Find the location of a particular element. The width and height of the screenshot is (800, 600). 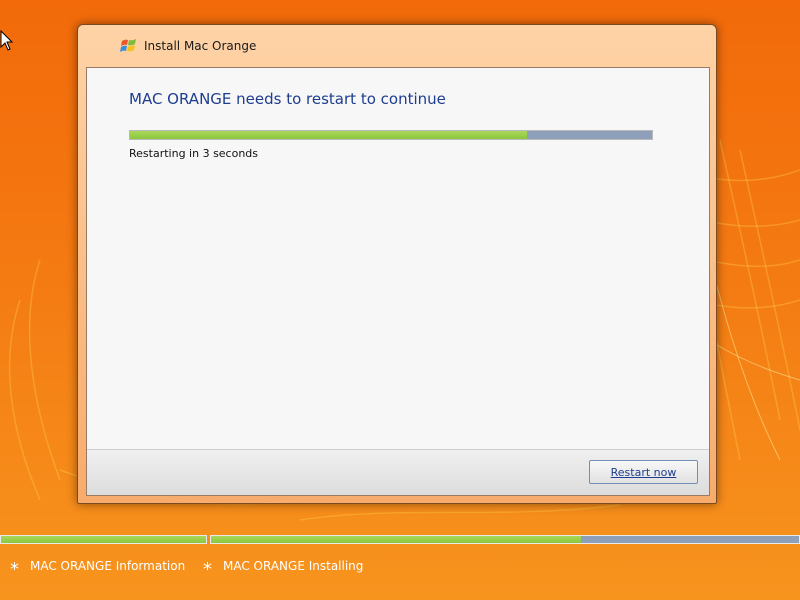

setup-step-installing: * MAC ORANGE Installing is located at coordinates (283, 569).